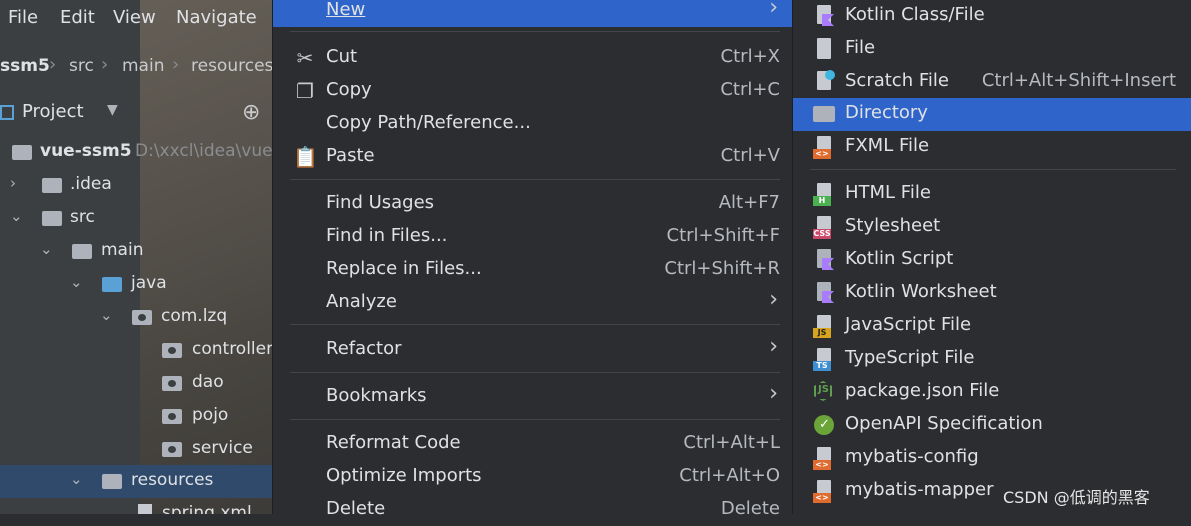 This screenshot has width=1191, height=526. What do you see at coordinates (346, 10) in the screenshot?
I see `menu-item-label: New` at bounding box center [346, 10].